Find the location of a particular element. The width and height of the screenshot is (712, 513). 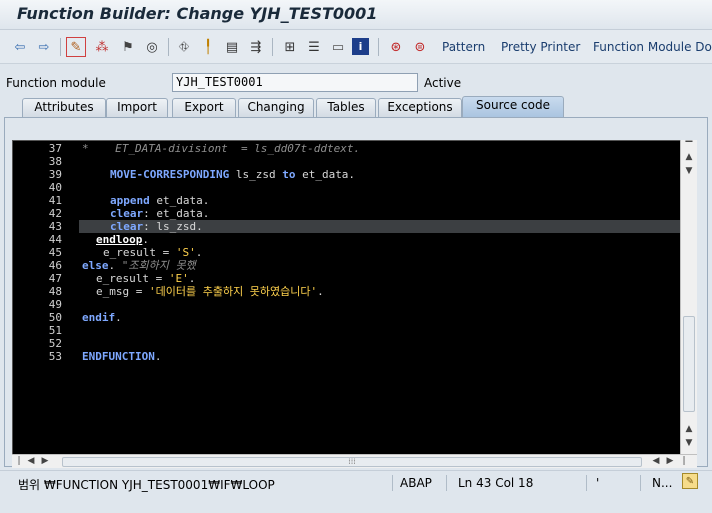

code-line: e_result = 'E'. is located at coordinates (146, 278).